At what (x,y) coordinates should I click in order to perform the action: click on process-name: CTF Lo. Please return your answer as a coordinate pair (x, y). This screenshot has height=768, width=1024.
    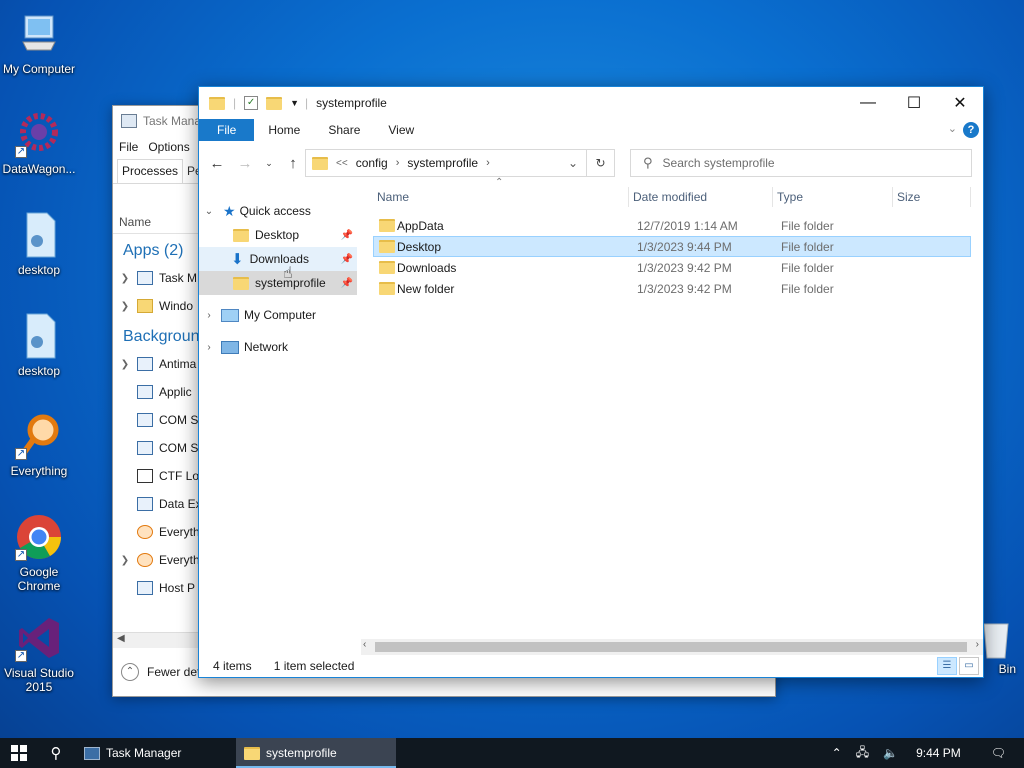
    Looking at the image, I should click on (179, 476).